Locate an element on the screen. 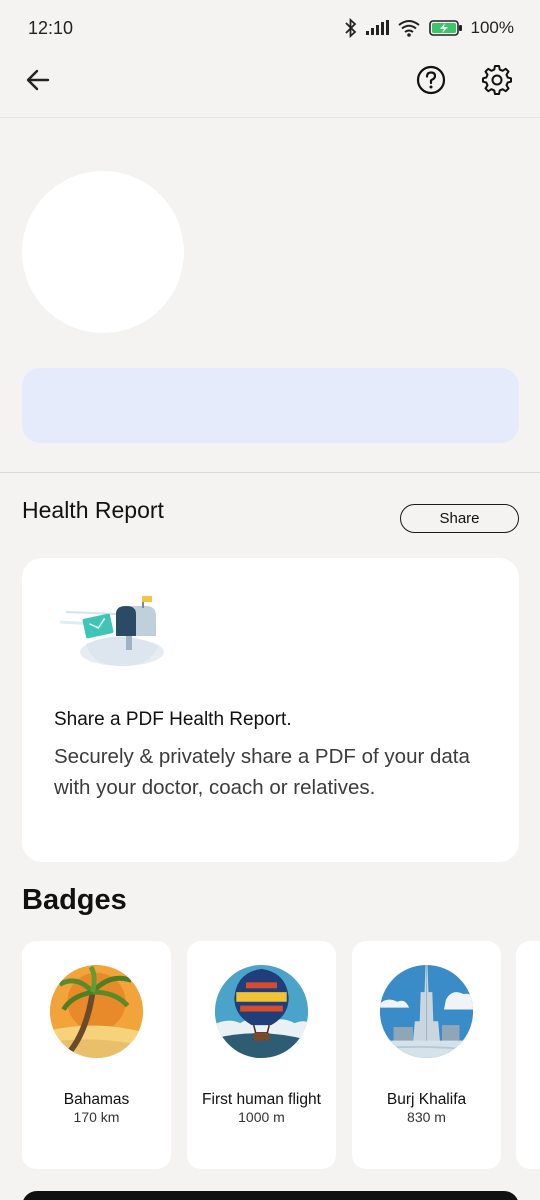 Image resolution: width=540 pixels, height=1200 pixels. arrow-left-icon is located at coordinates (38, 80).